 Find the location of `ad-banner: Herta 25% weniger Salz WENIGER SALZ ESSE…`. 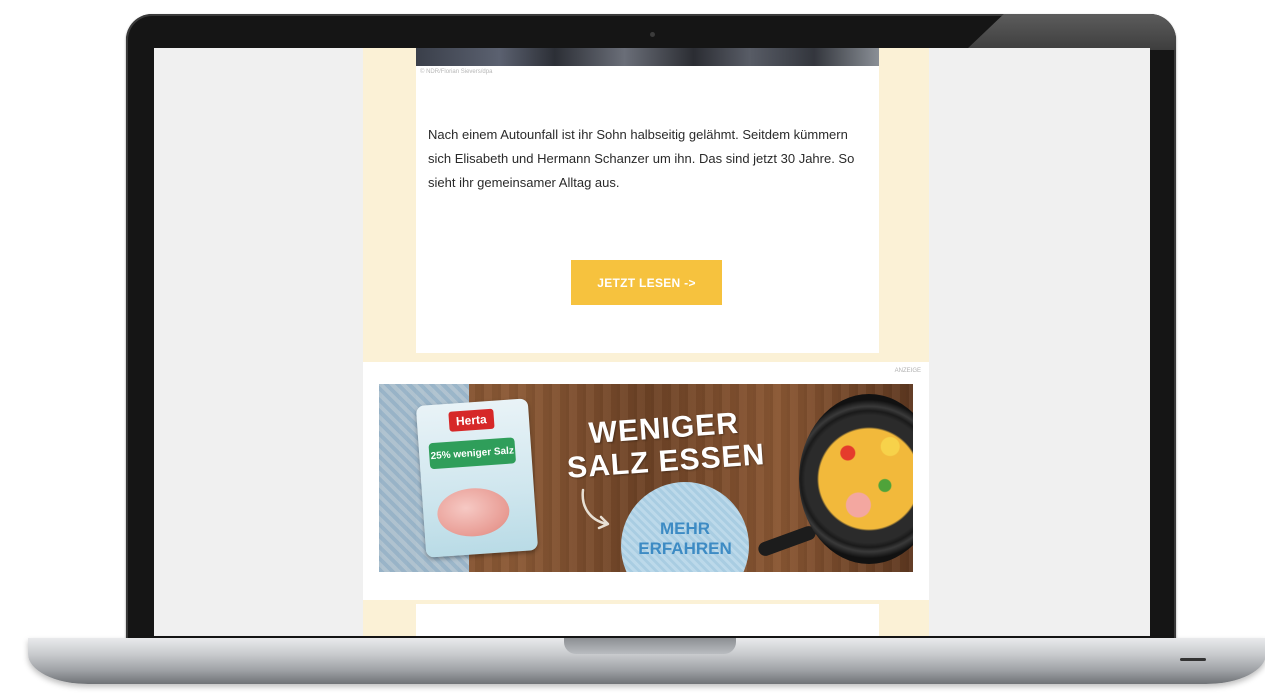

ad-banner: Herta 25% weniger Salz WENIGER SALZ ESSE… is located at coordinates (646, 478).